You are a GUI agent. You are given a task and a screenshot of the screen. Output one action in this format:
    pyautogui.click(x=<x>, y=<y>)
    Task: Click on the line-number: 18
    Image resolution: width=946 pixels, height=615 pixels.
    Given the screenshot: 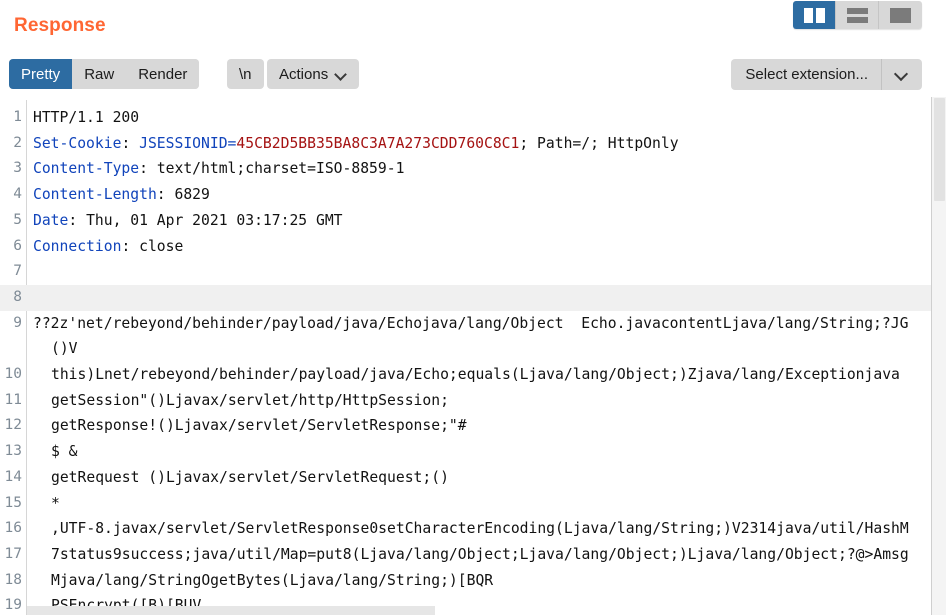 What is the action you would take?
    pyautogui.click(x=13, y=579)
    